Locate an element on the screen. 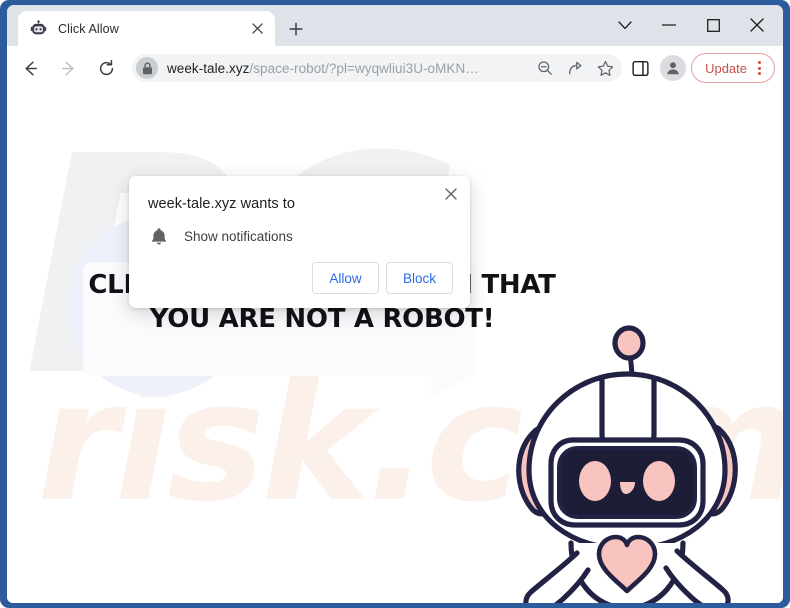 Image resolution: width=790 pixels, height=608 pixels. close-window-button is located at coordinates (757, 25).